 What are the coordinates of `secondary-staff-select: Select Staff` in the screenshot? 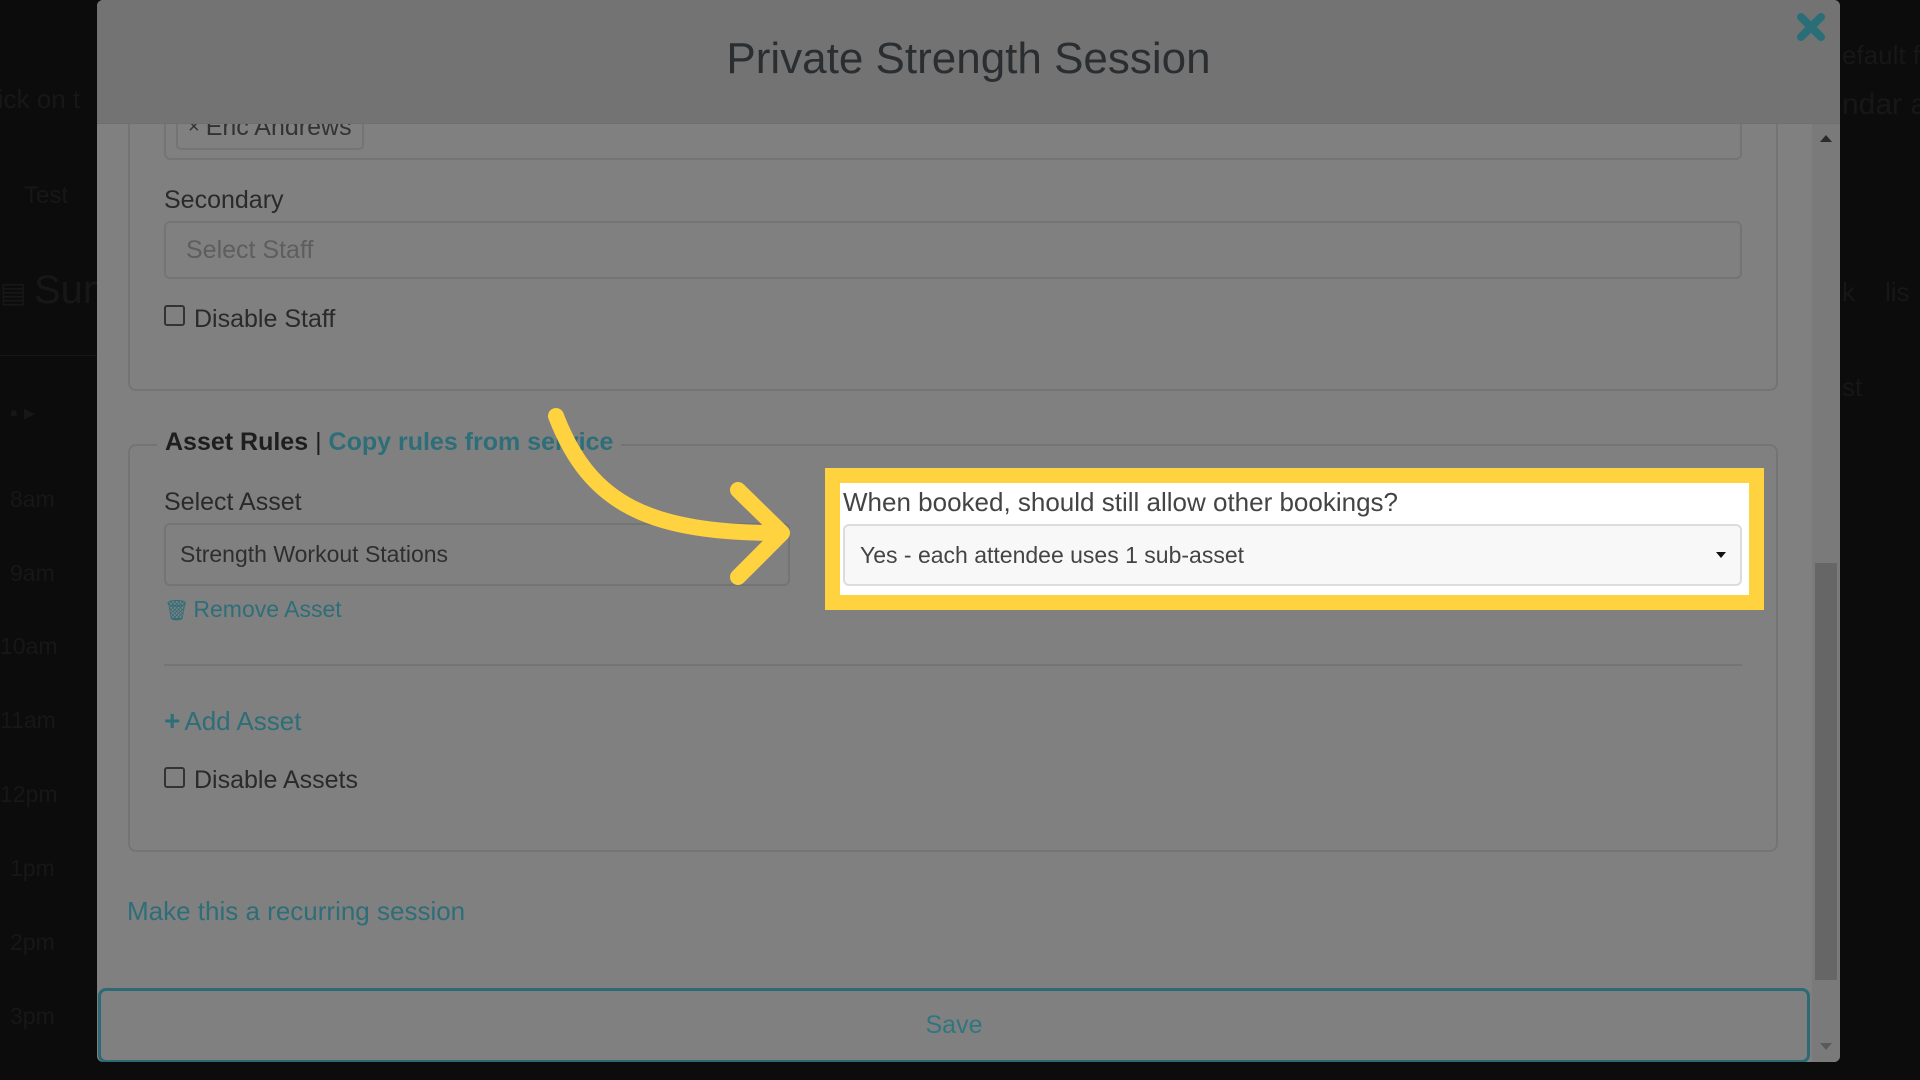 It's located at (953, 250).